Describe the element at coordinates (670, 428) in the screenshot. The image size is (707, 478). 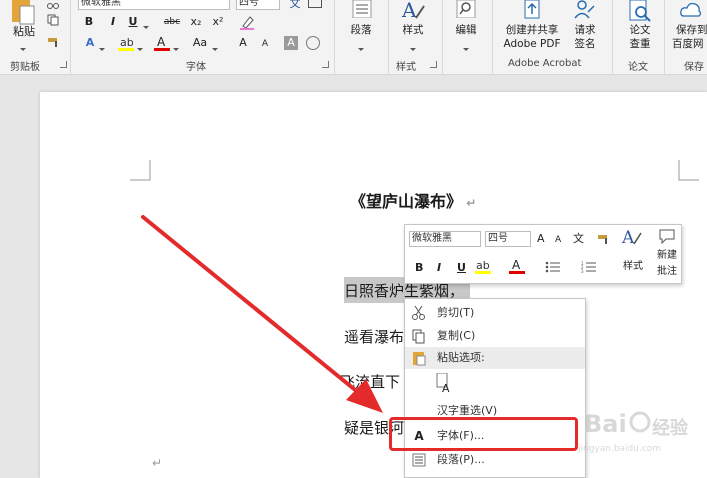
I see `watermark-word: 经验` at that location.